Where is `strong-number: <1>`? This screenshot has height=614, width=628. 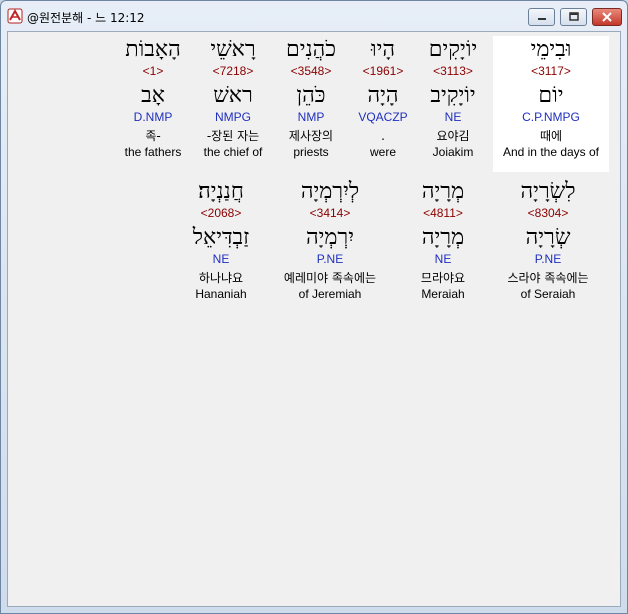
strong-number: <1> is located at coordinates (153, 71).